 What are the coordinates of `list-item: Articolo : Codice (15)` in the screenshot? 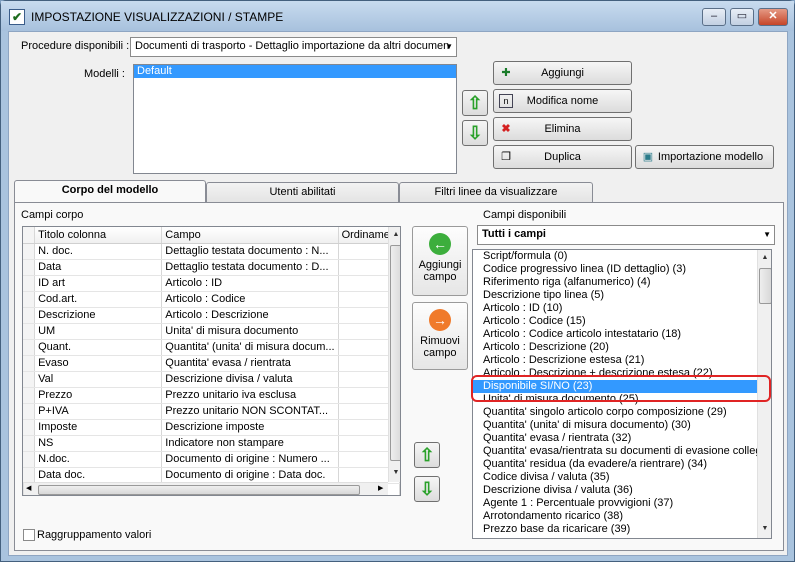 It's located at (622, 321).